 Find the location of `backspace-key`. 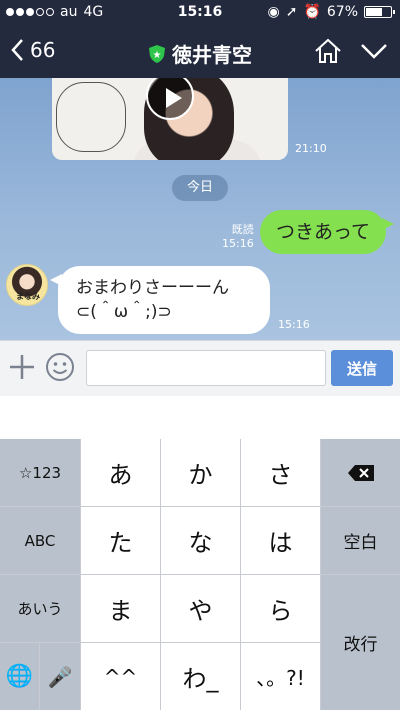

backspace-key is located at coordinates (360, 472).